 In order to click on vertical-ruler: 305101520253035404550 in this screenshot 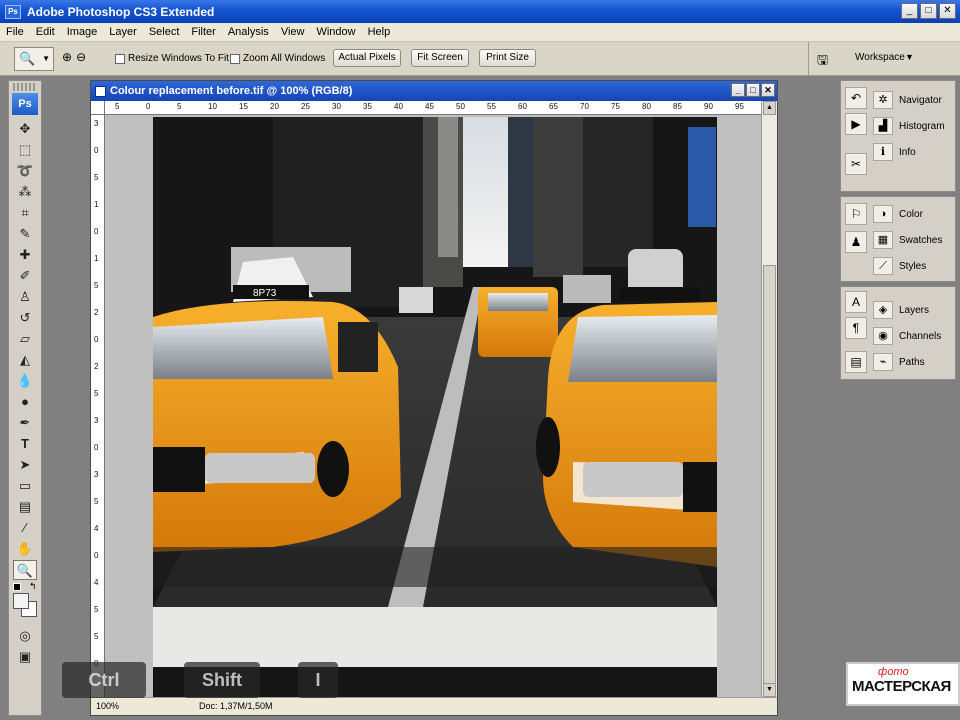, I will do `click(98, 406)`.